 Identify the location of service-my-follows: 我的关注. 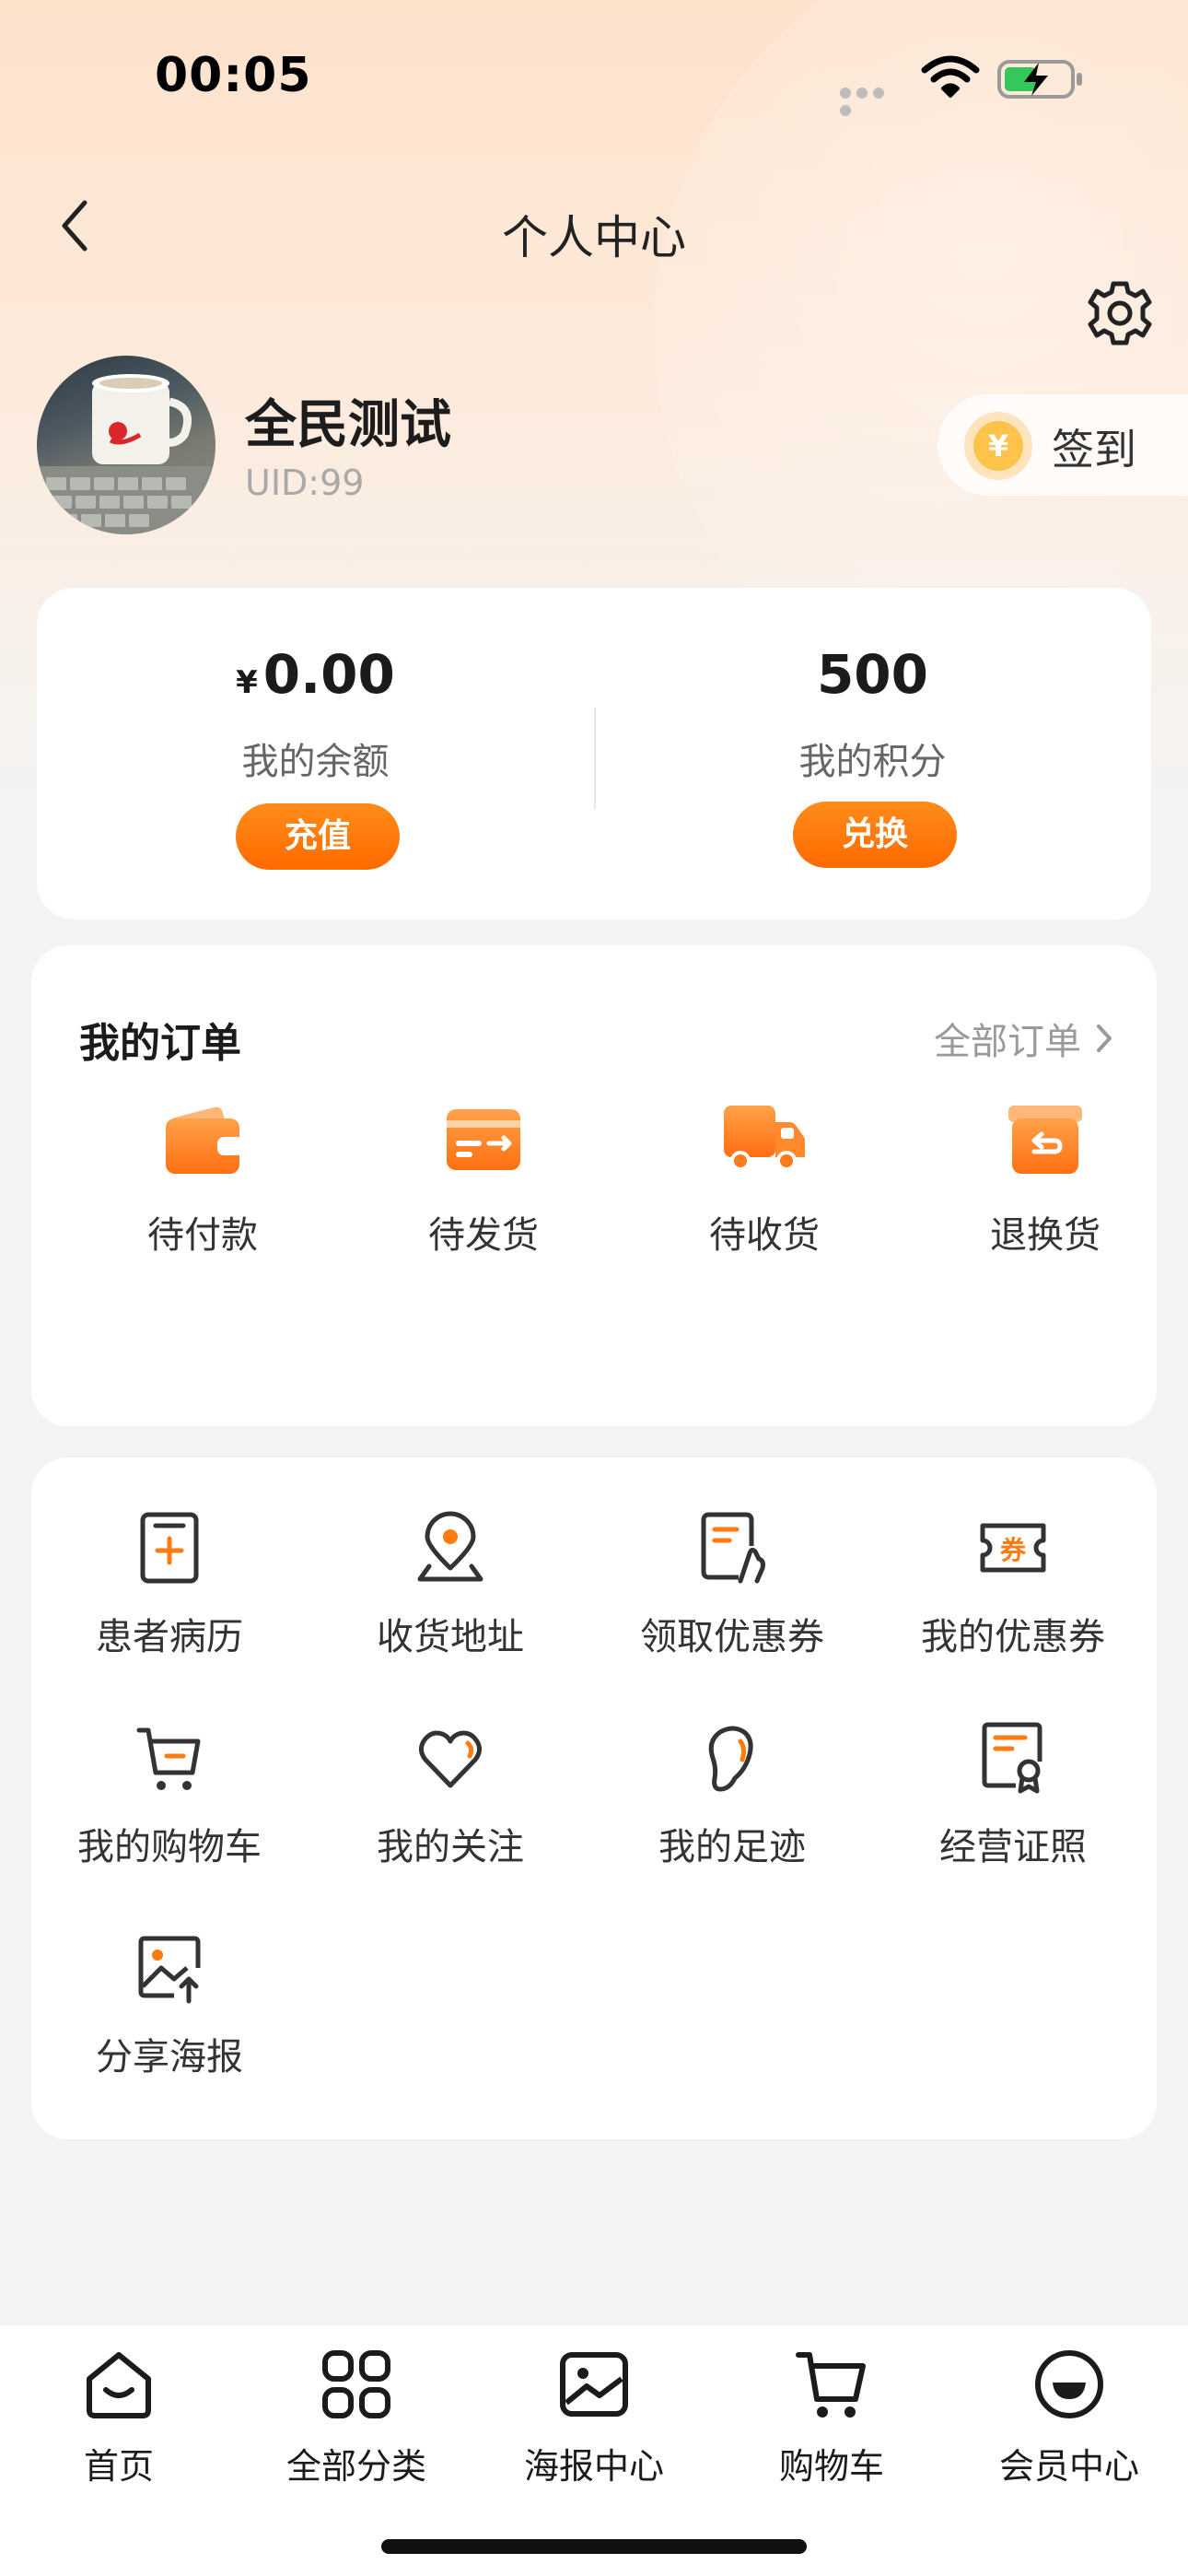
(450, 1813).